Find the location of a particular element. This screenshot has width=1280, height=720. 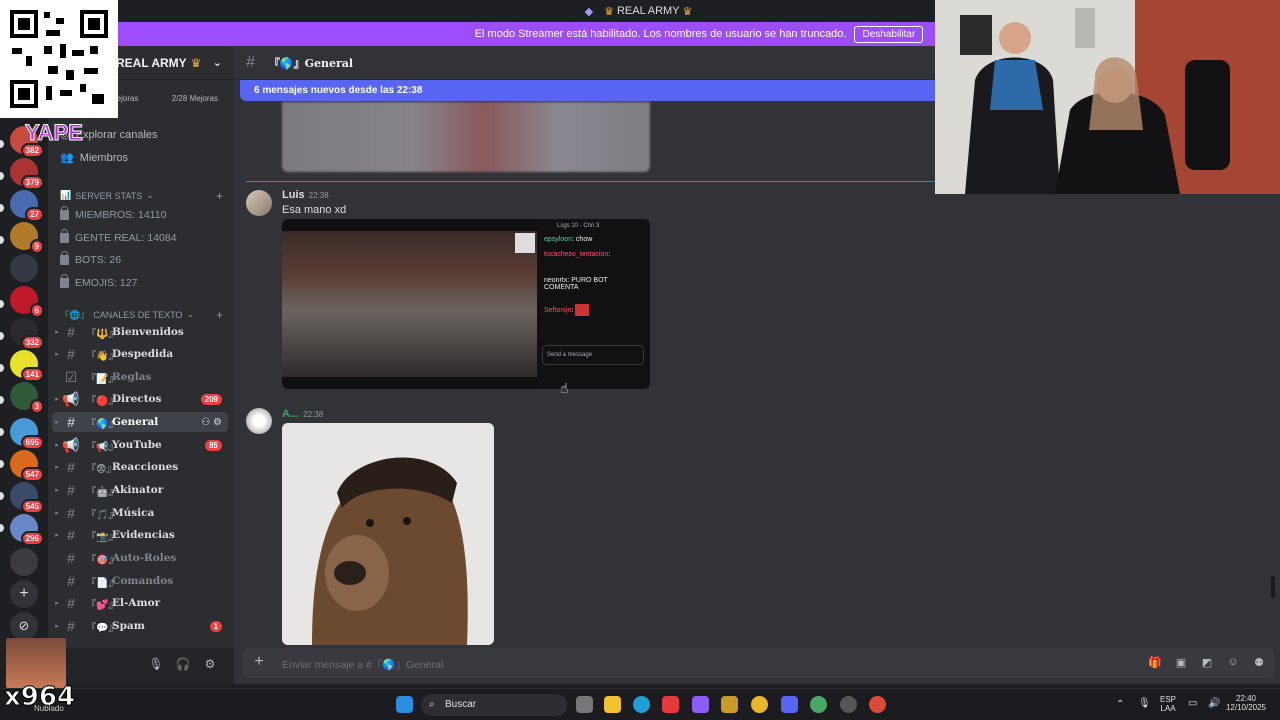

edge-icon is located at coordinates (641, 704).